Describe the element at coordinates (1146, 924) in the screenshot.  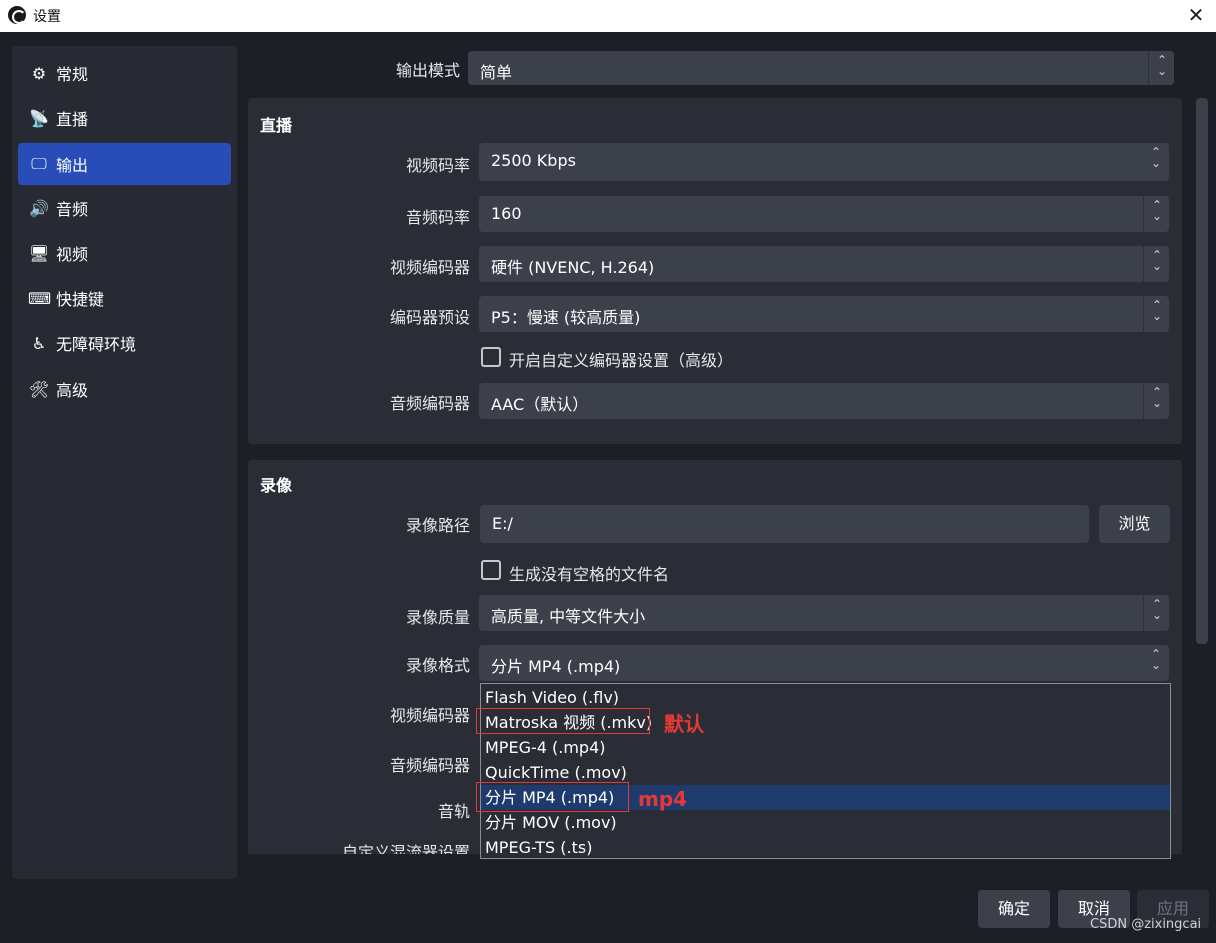
I see `watermark-text: CSDN @zixingcai` at that location.